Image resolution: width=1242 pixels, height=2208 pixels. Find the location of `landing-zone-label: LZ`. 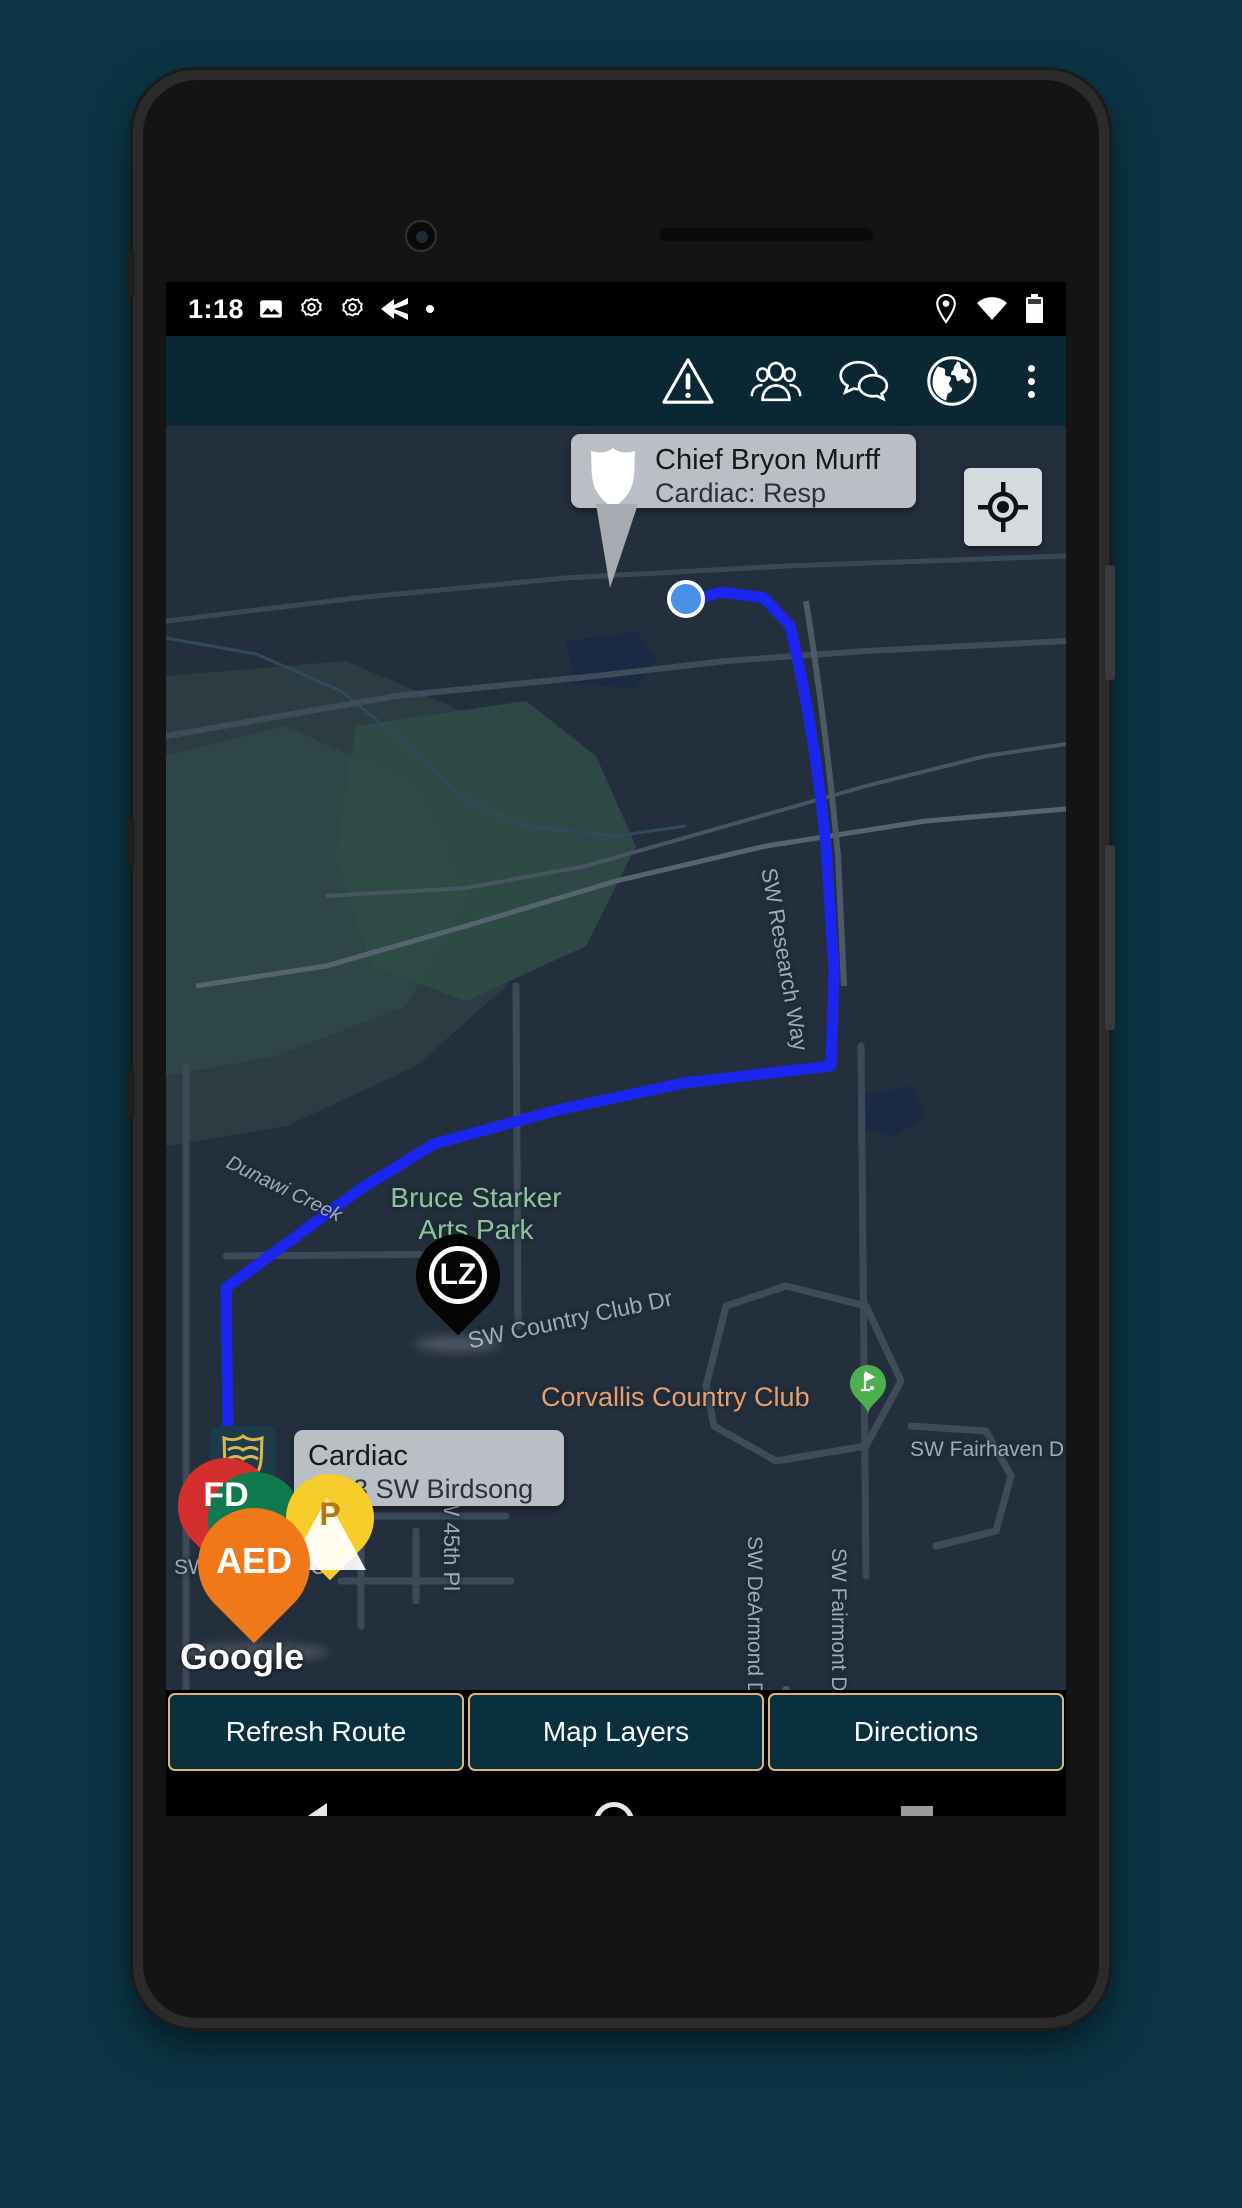

landing-zone-label: LZ is located at coordinates (458, 1275).